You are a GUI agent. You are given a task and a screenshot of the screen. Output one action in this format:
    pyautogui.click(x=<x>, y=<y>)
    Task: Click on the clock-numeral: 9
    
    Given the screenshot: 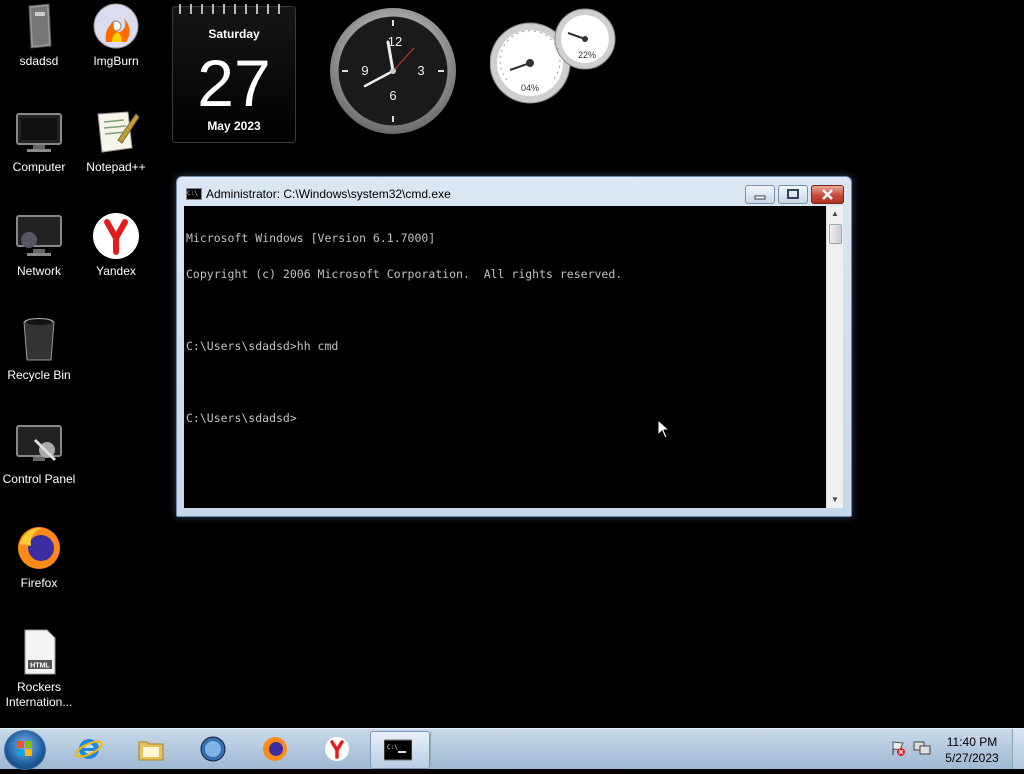 What is the action you would take?
    pyautogui.click(x=364, y=70)
    